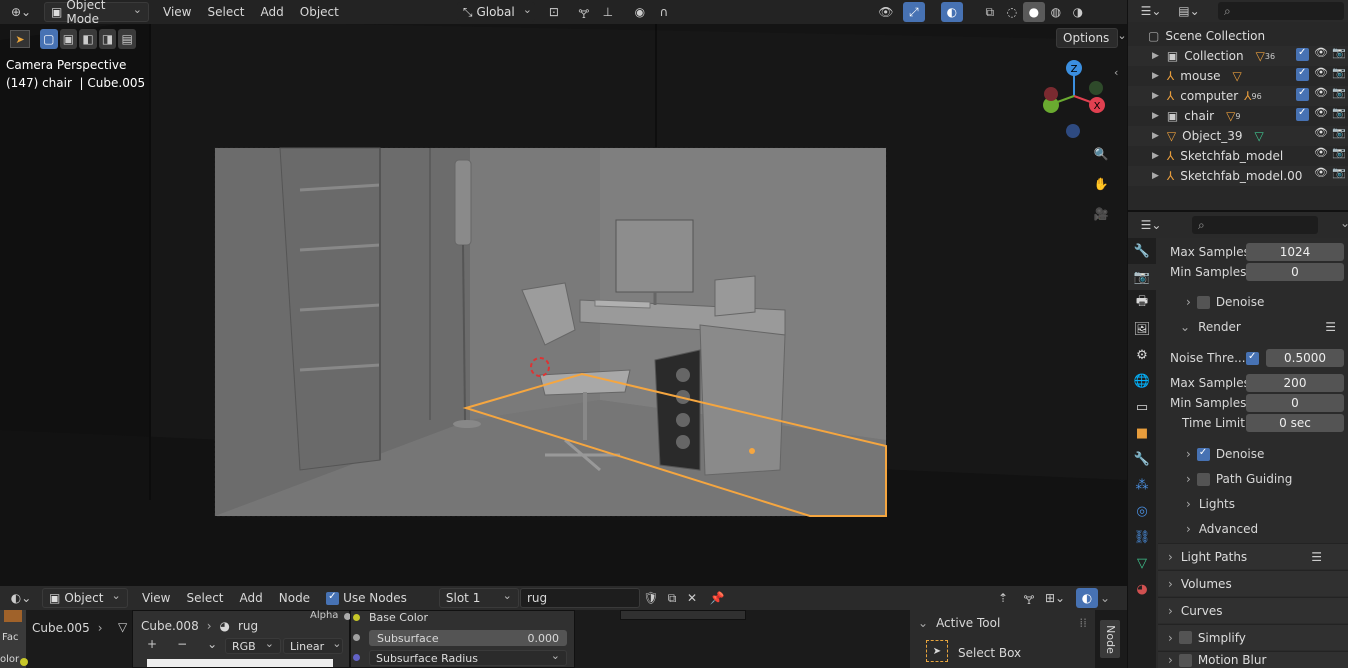 The width and height of the screenshot is (1348, 668). What do you see at coordinates (356, 657) in the screenshot?
I see `subsurface-radius-socket-icon` at bounding box center [356, 657].